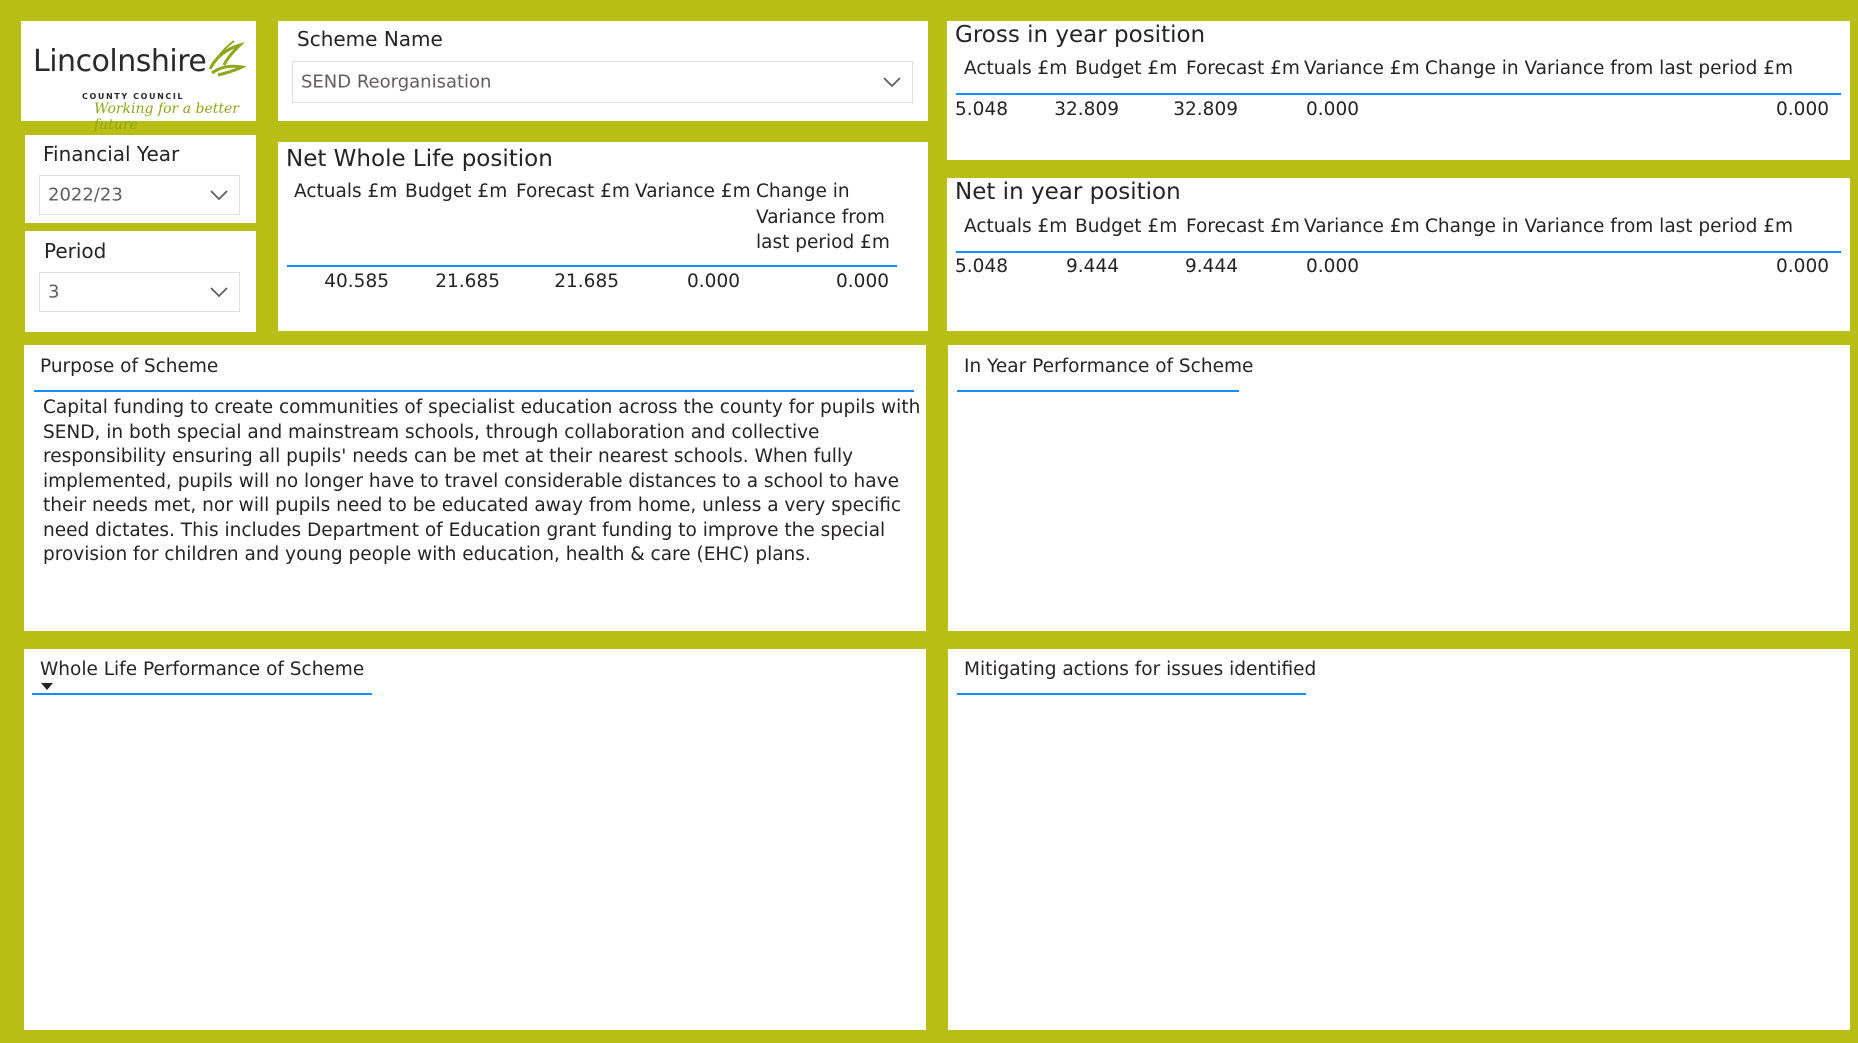  Describe the element at coordinates (133, 96) in the screenshot. I see `logo-subtitle: COUNTY COUNCIL` at that location.